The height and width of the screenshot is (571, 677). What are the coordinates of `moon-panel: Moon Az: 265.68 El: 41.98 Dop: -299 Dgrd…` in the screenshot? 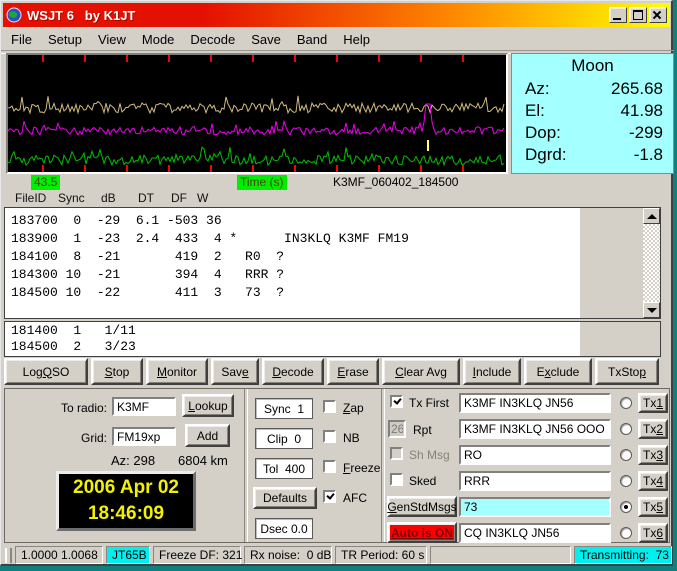 It's located at (592, 113).